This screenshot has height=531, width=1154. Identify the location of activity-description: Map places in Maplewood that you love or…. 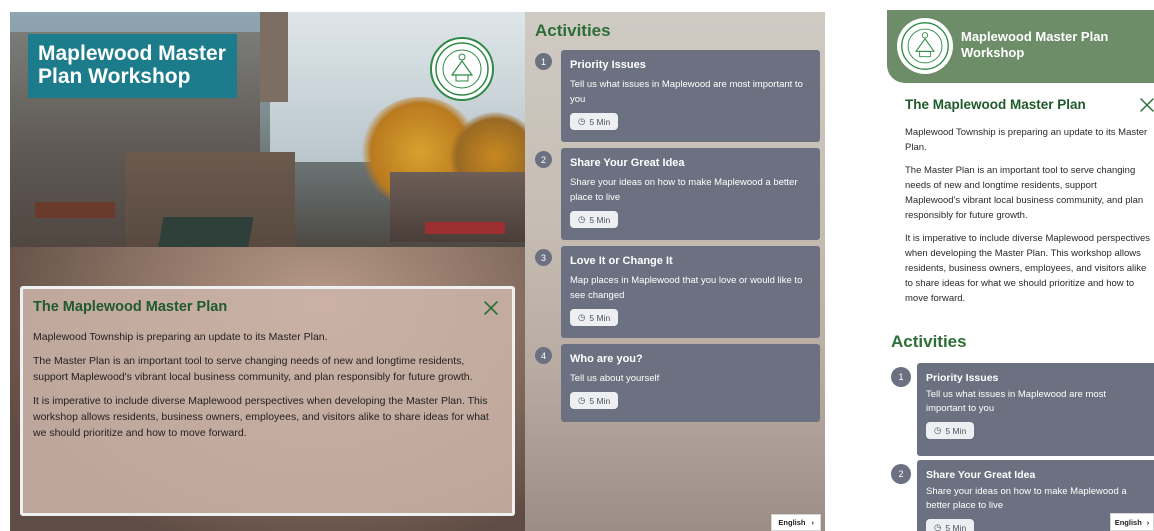
(686, 288).